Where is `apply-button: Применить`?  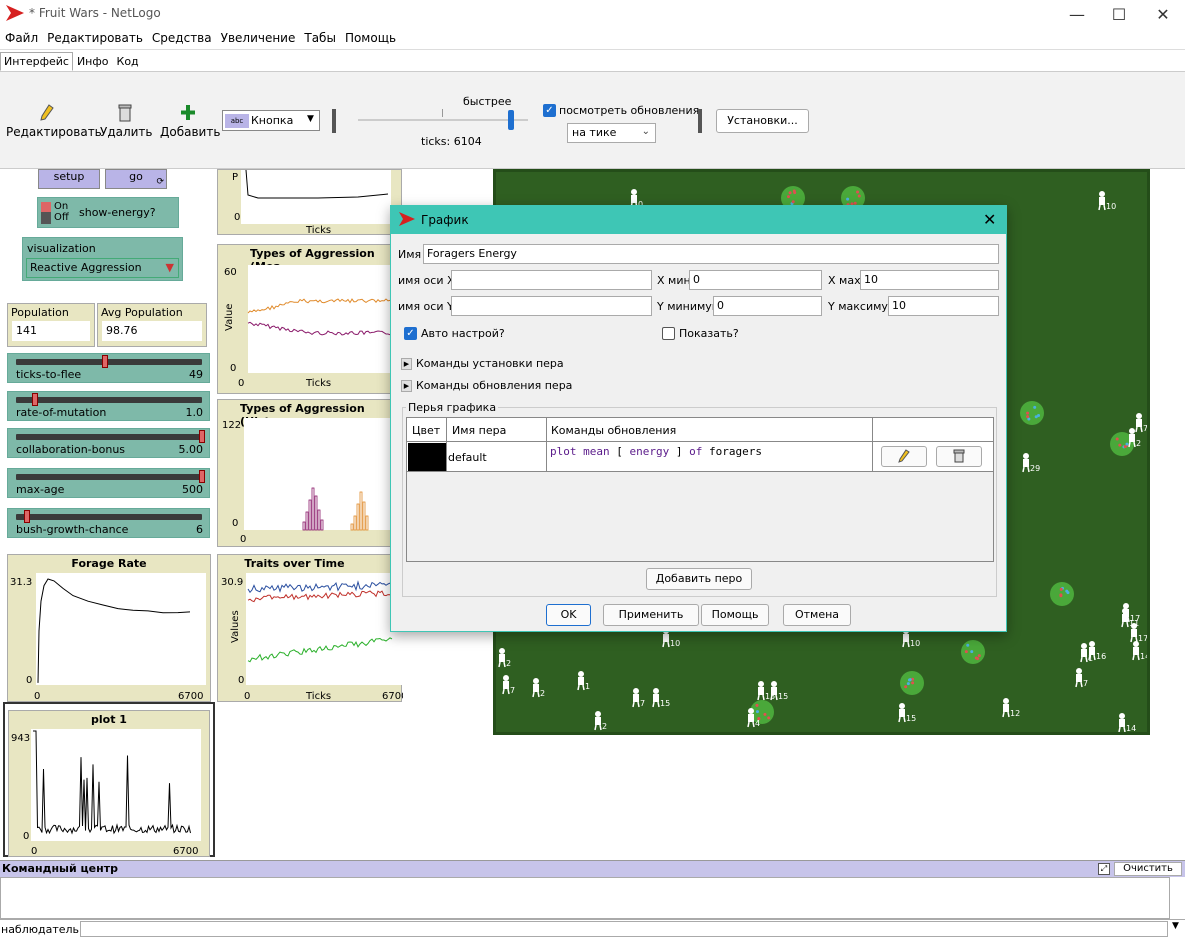
apply-button: Применить is located at coordinates (651, 615).